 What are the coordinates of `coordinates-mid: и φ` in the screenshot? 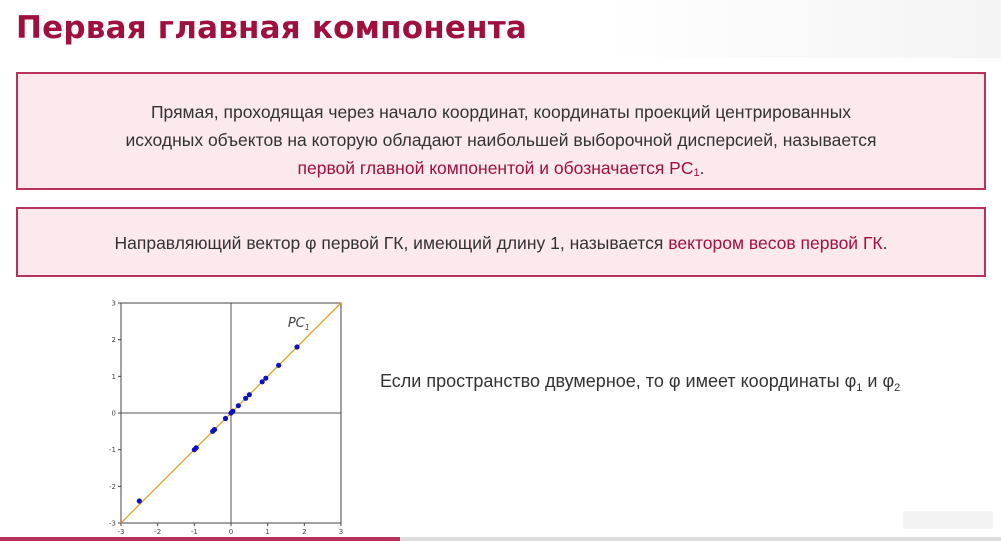 It's located at (878, 381).